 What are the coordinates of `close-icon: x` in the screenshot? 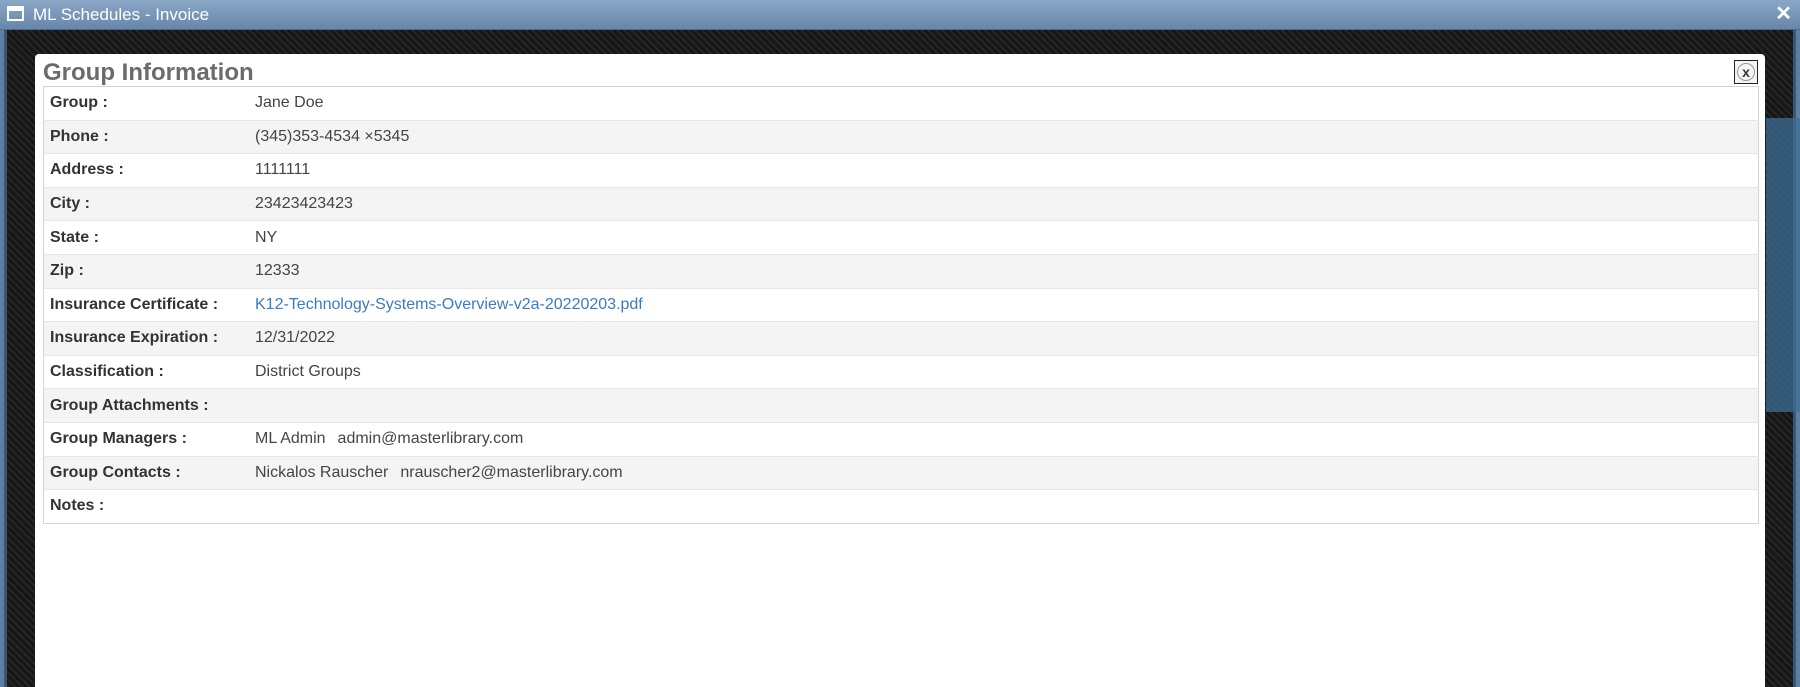 It's located at (1746, 72).